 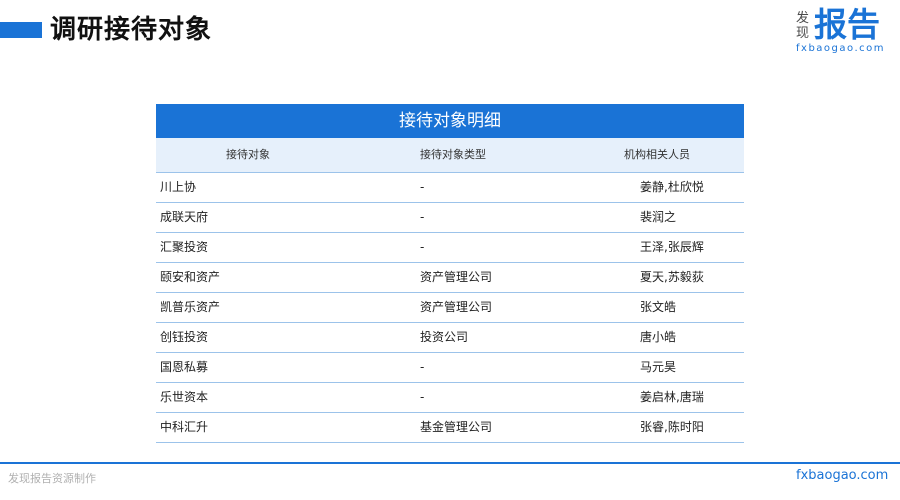 What do you see at coordinates (450, 188) in the screenshot?
I see `table-row: 川上协 - 姜静,杜欣悦` at bounding box center [450, 188].